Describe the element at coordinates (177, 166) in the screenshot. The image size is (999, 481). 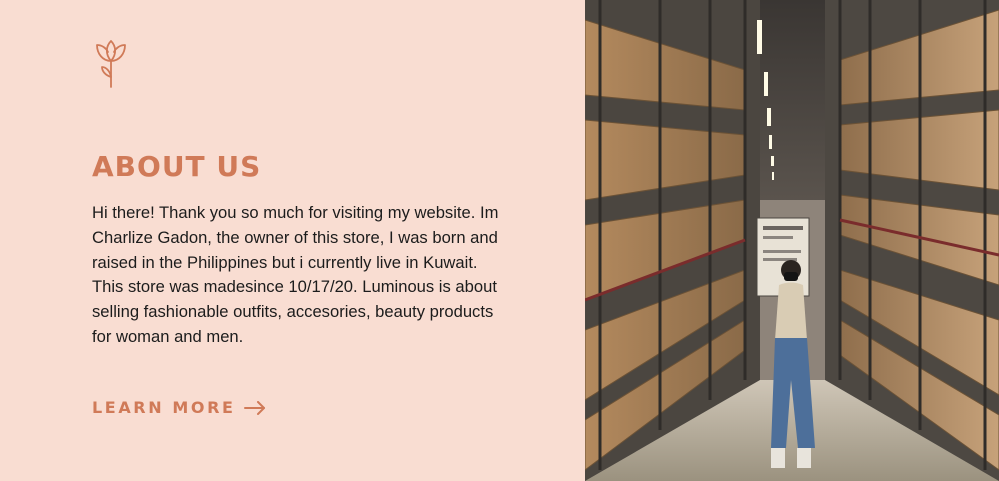
I see `page-title: ABOUT US` at that location.